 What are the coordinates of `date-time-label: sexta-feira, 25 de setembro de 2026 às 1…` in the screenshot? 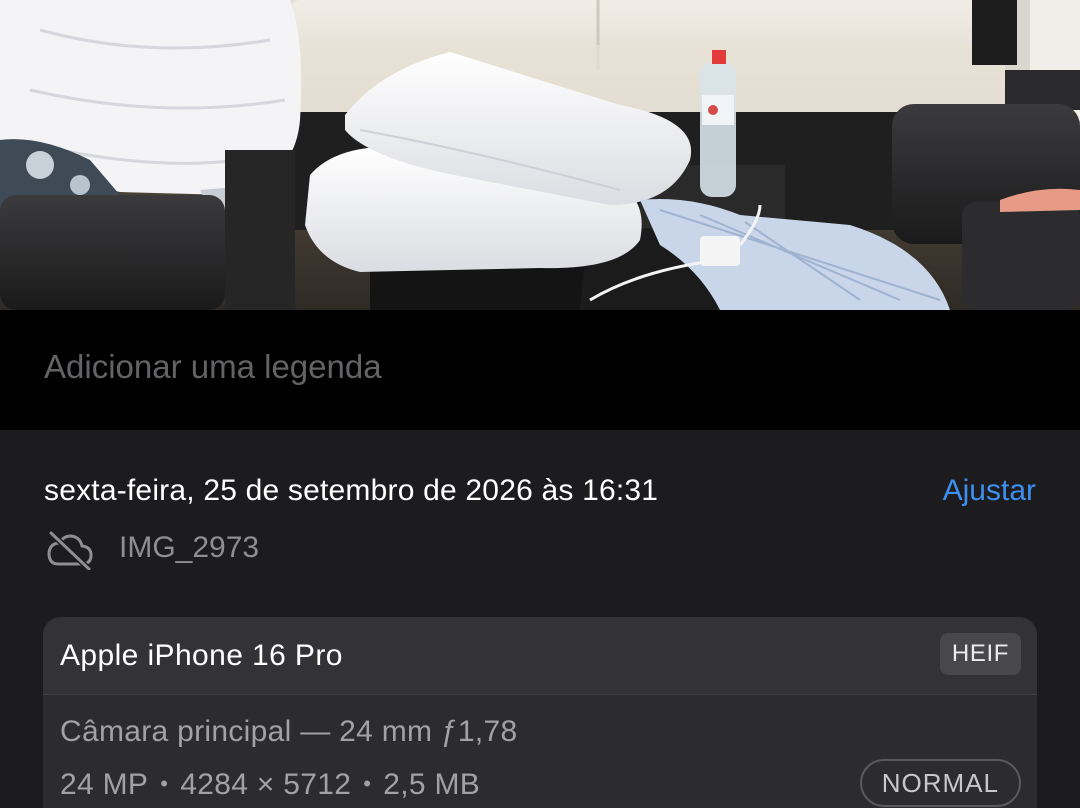 It's located at (351, 490).